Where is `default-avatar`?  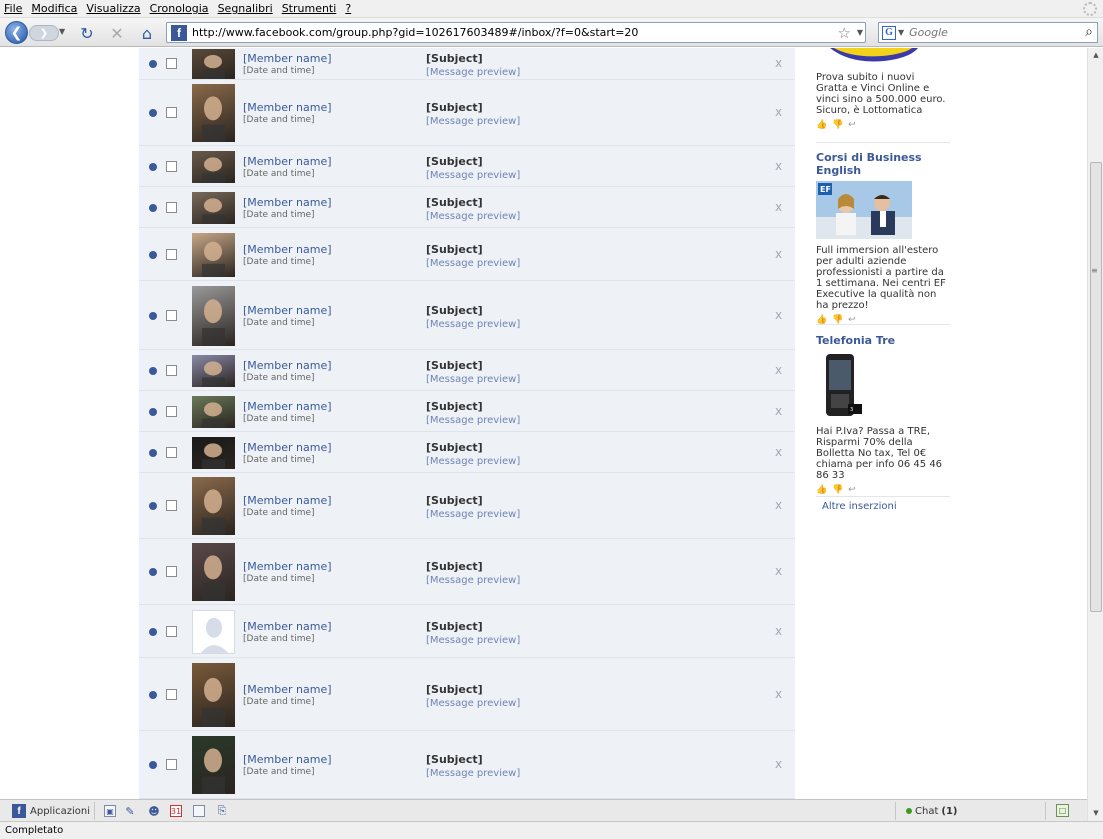
default-avatar is located at coordinates (213, 631).